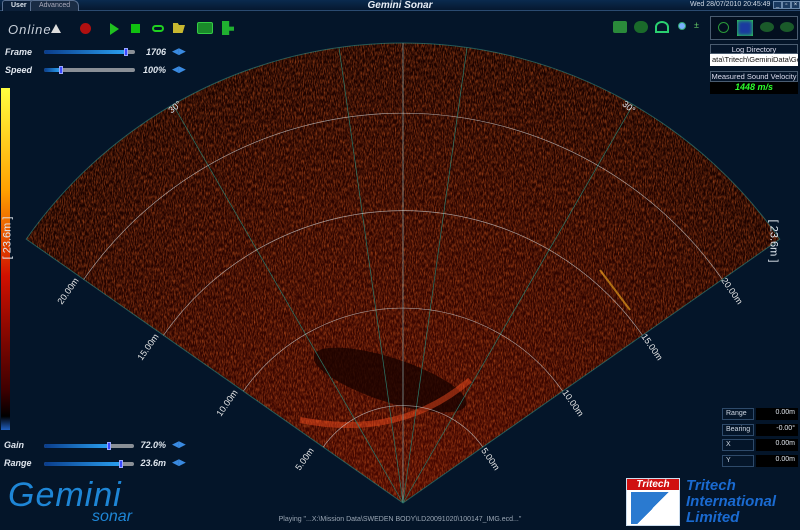  Describe the element at coordinates (711, 485) in the screenshot. I see `company-line: Tritech` at that location.